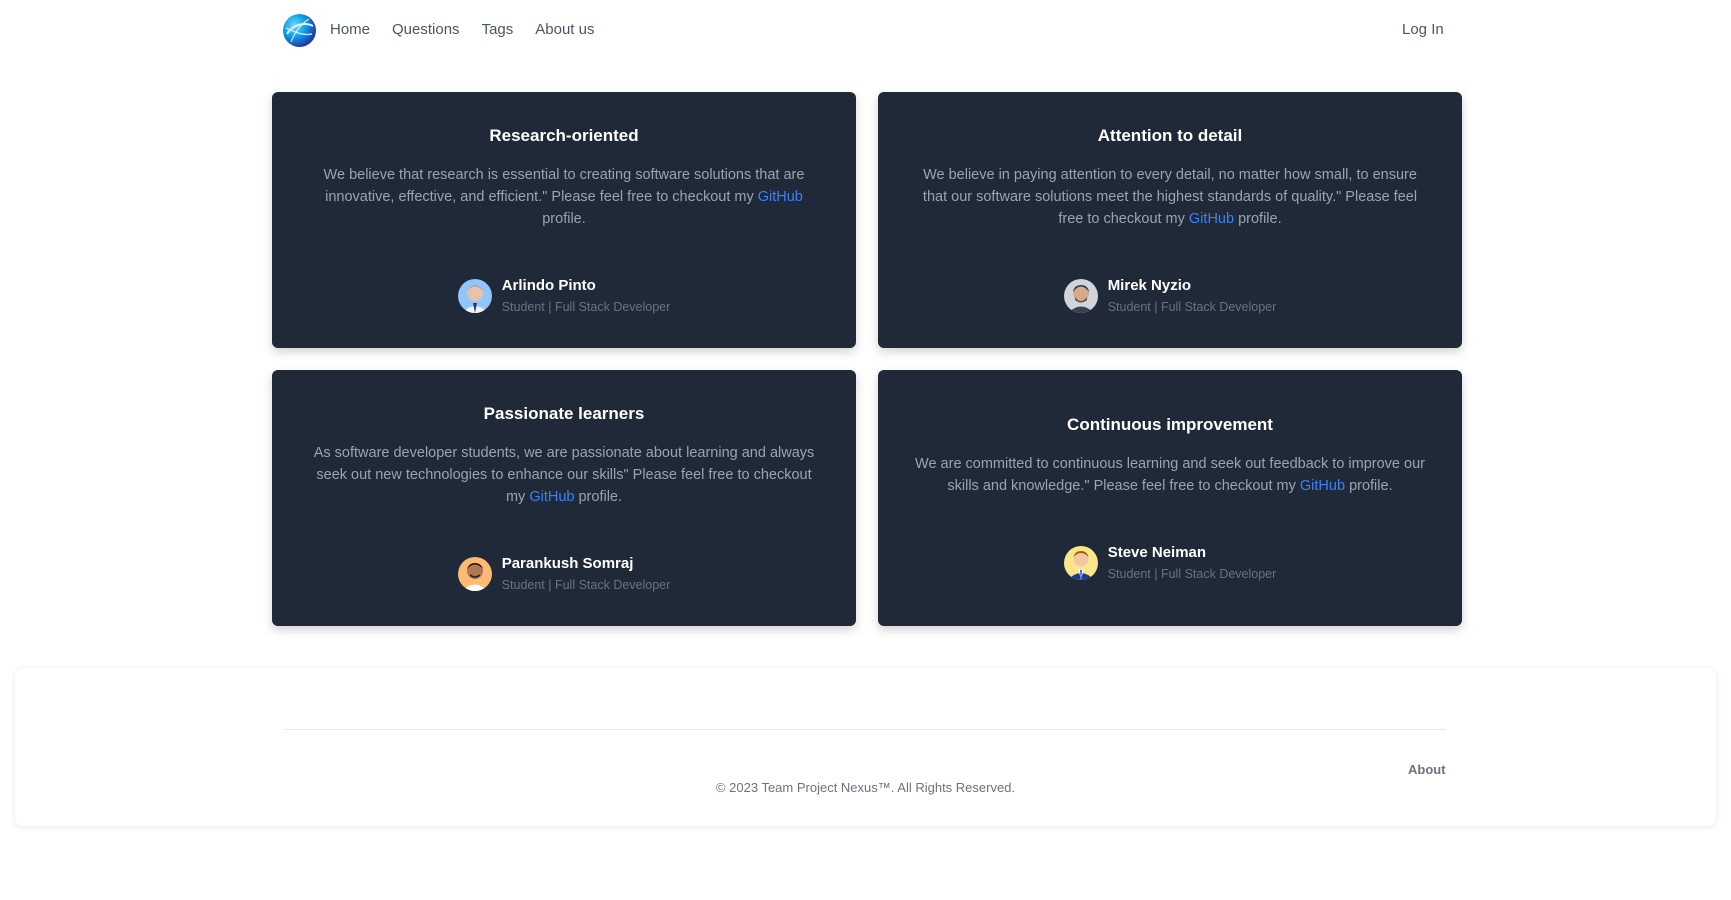  Describe the element at coordinates (498, 29) in the screenshot. I see `nav-tags-link: Tags` at that location.